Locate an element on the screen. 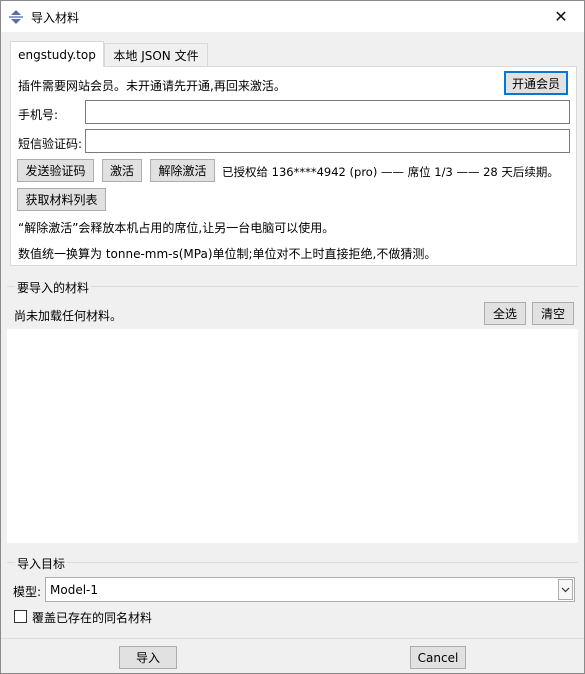 This screenshot has width=585, height=674. phone-label: 手机号: is located at coordinates (38, 115).